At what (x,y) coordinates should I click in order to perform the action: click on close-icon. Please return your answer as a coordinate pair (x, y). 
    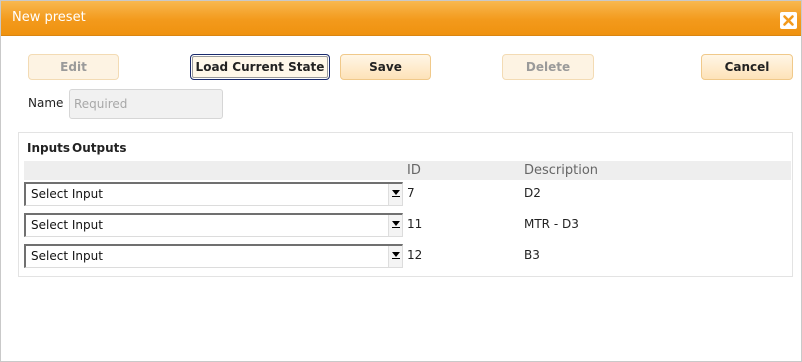
    Looking at the image, I should click on (788, 20).